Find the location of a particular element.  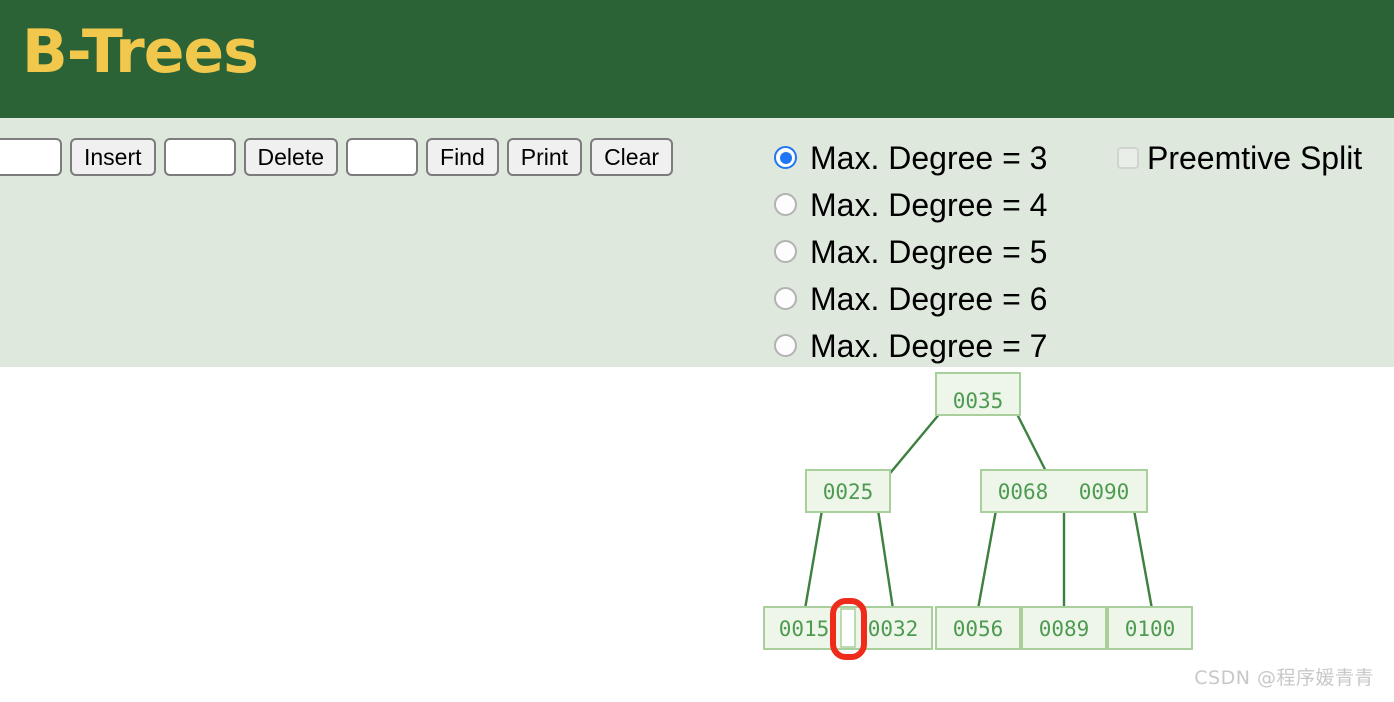

node-key-leaf-1-0: 0056 is located at coordinates (978, 629).